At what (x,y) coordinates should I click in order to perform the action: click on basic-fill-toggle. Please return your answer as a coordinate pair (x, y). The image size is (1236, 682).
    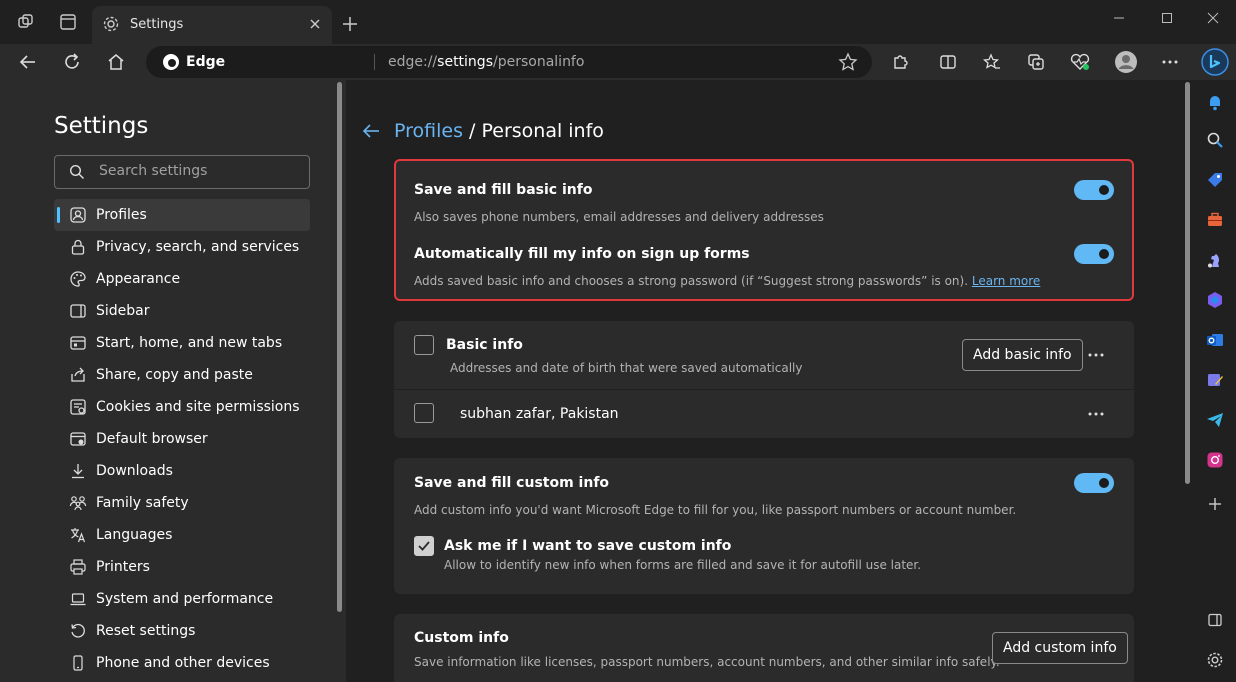
    Looking at the image, I should click on (1094, 190).